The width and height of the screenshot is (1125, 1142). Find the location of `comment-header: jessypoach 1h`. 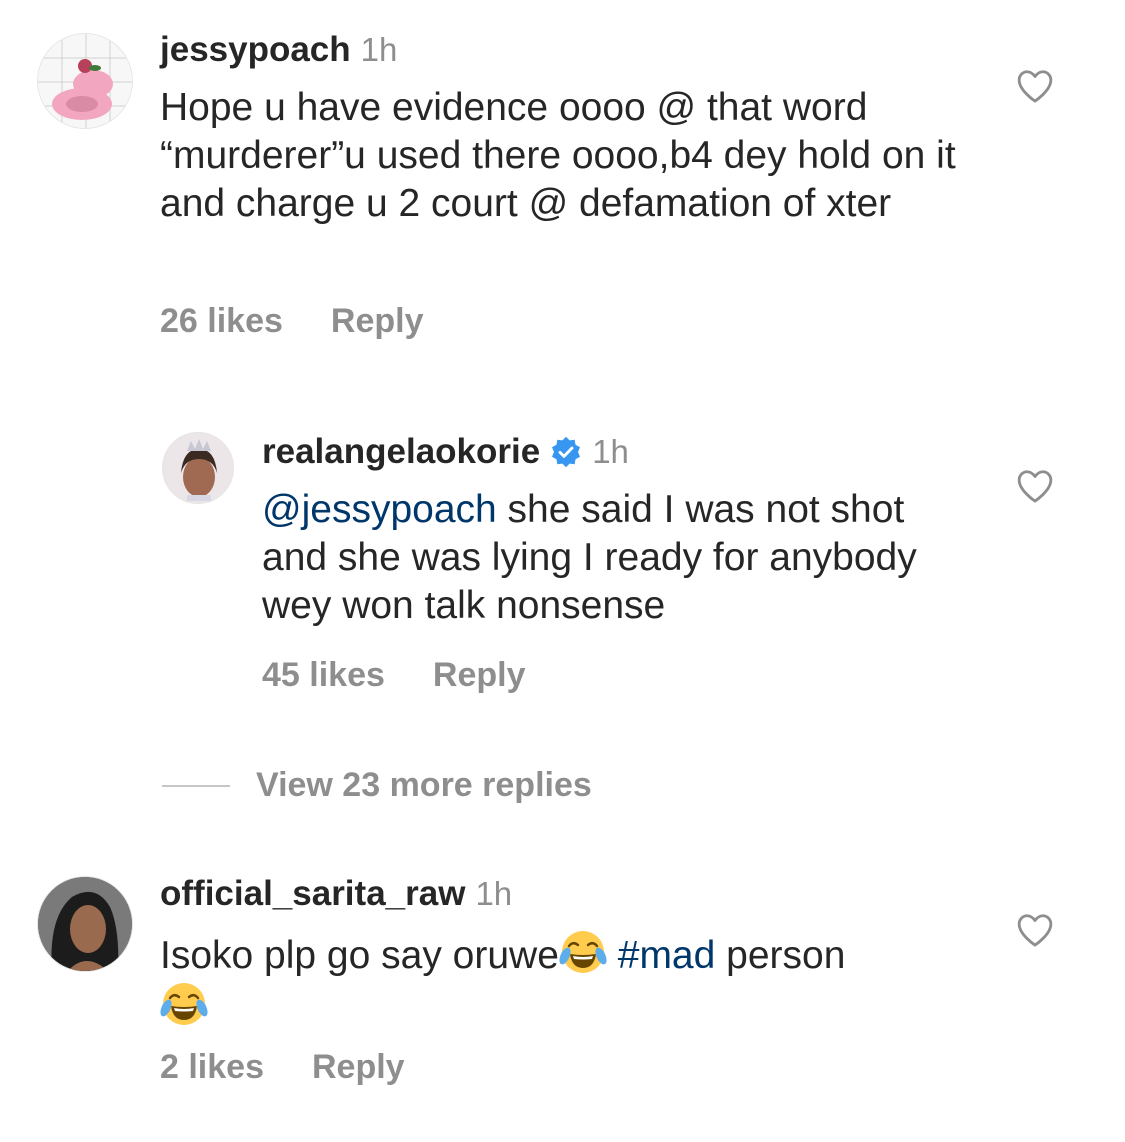

comment-header: jessypoach 1h is located at coordinates (278, 50).